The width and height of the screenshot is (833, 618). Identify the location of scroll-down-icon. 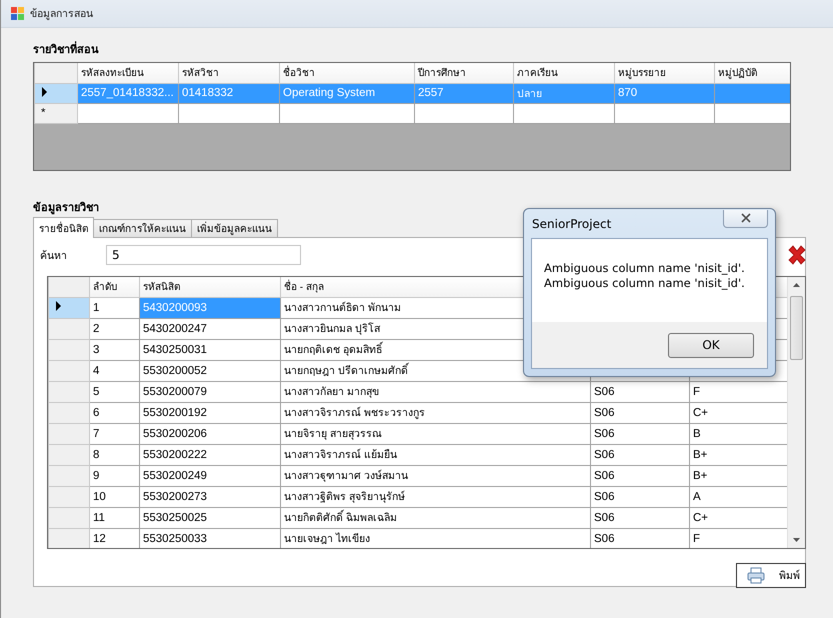
(796, 540).